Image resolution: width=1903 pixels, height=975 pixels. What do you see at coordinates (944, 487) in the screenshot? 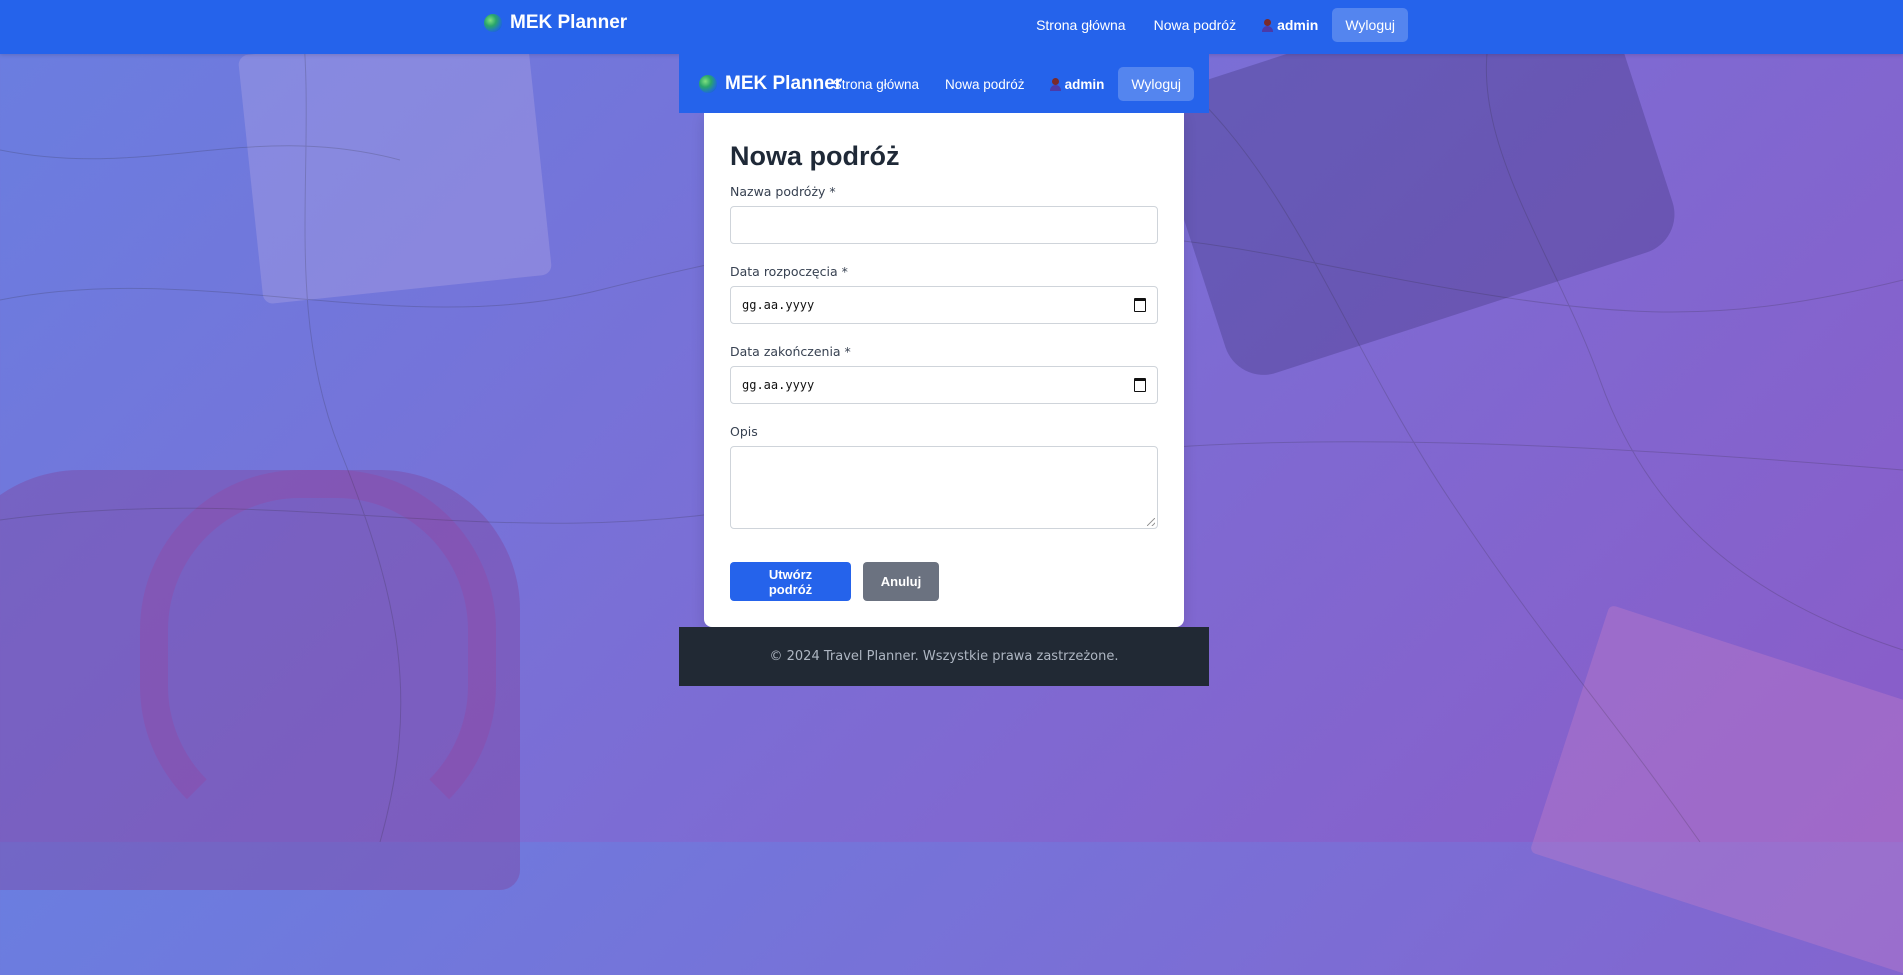
I see `description-textarea` at bounding box center [944, 487].